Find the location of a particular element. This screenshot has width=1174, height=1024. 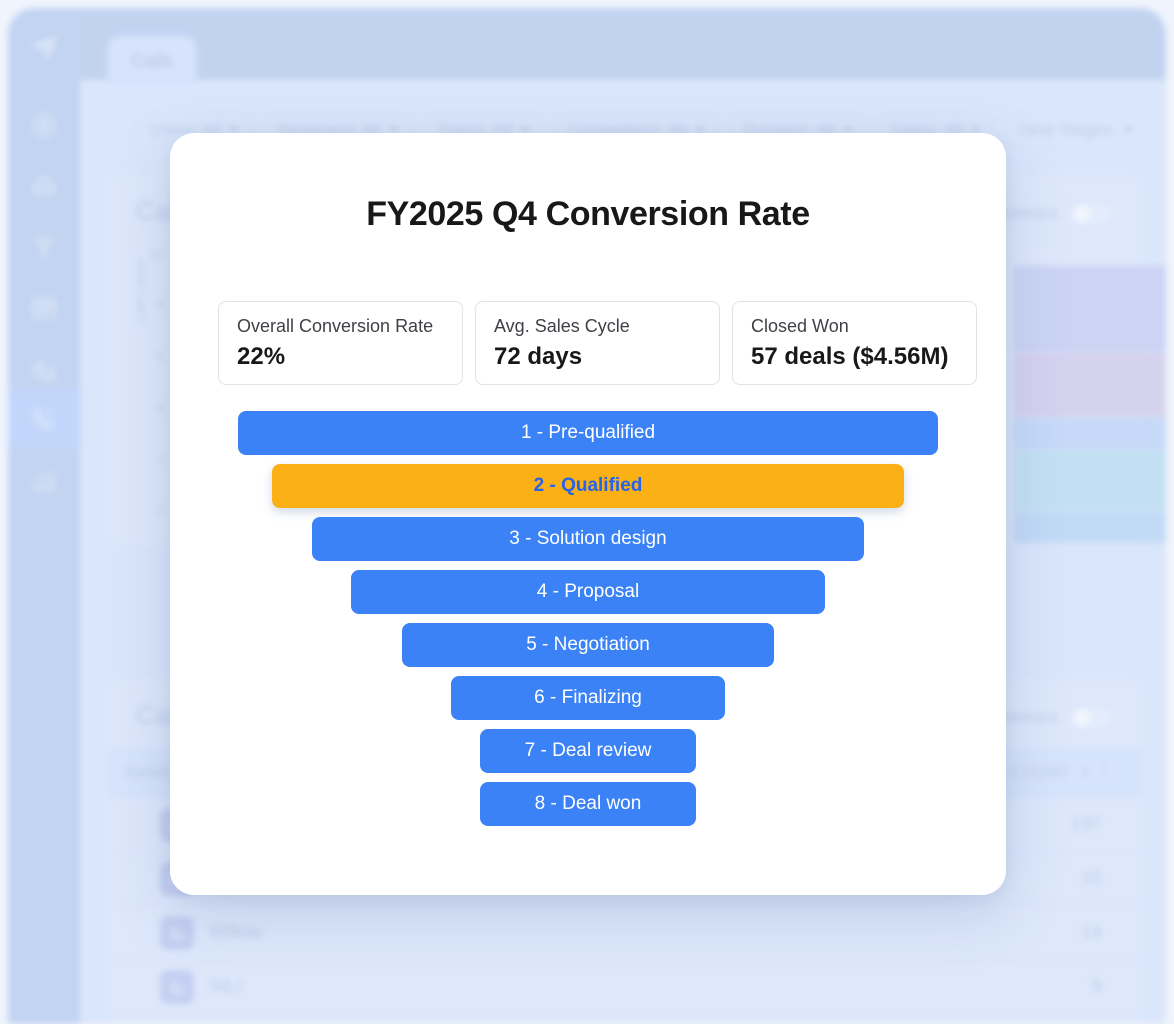

kpi-label: Closed Won is located at coordinates (800, 325).